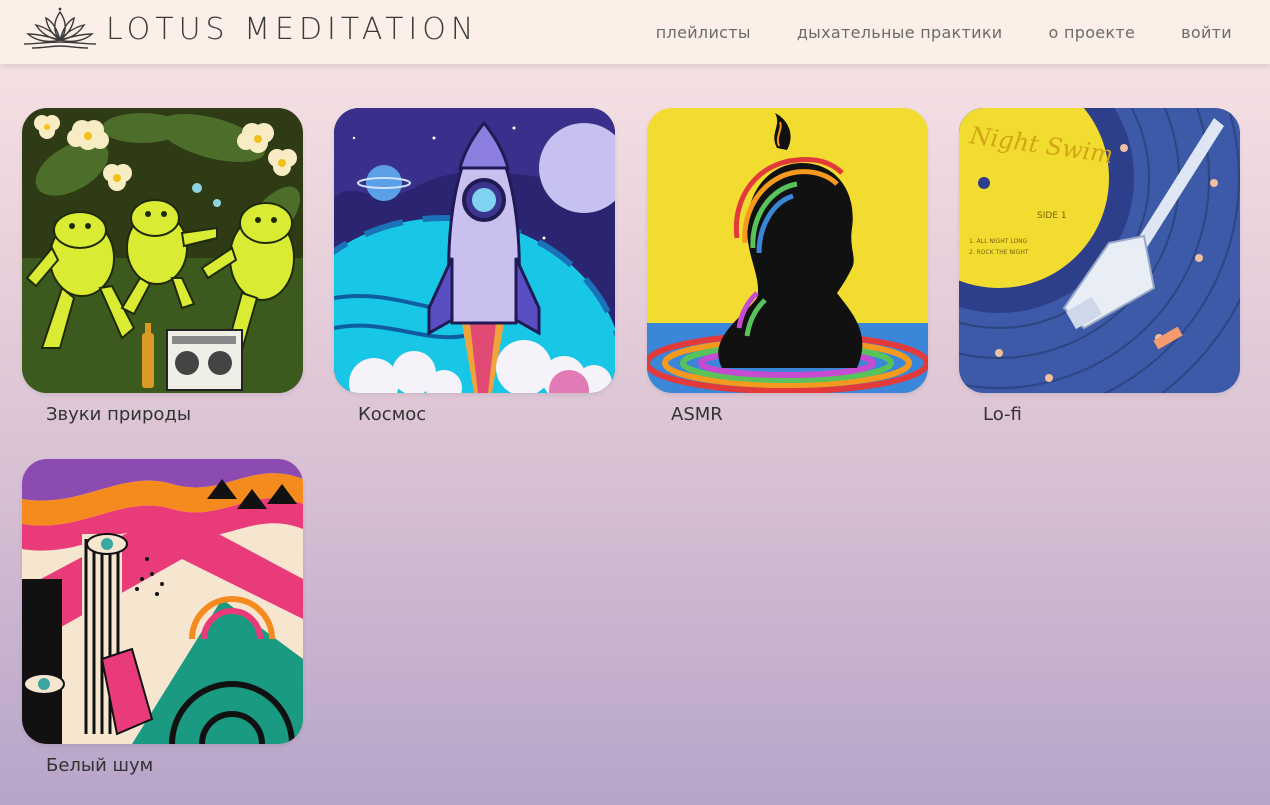  I want to click on playlist-card-asmr: ASMR, so click(787, 266).